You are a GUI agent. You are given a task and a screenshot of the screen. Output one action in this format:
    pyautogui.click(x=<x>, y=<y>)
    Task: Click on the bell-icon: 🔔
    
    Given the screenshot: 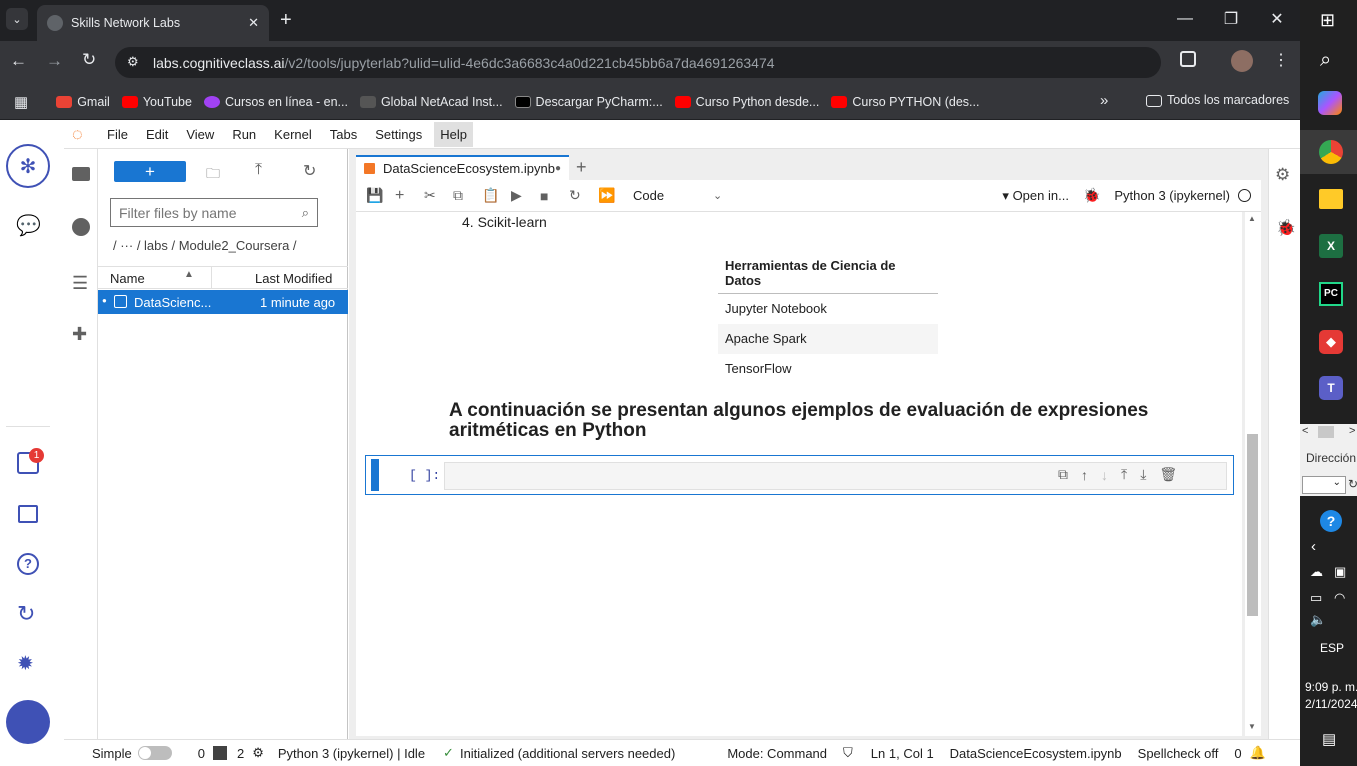 What is the action you would take?
    pyautogui.click(x=1258, y=753)
    